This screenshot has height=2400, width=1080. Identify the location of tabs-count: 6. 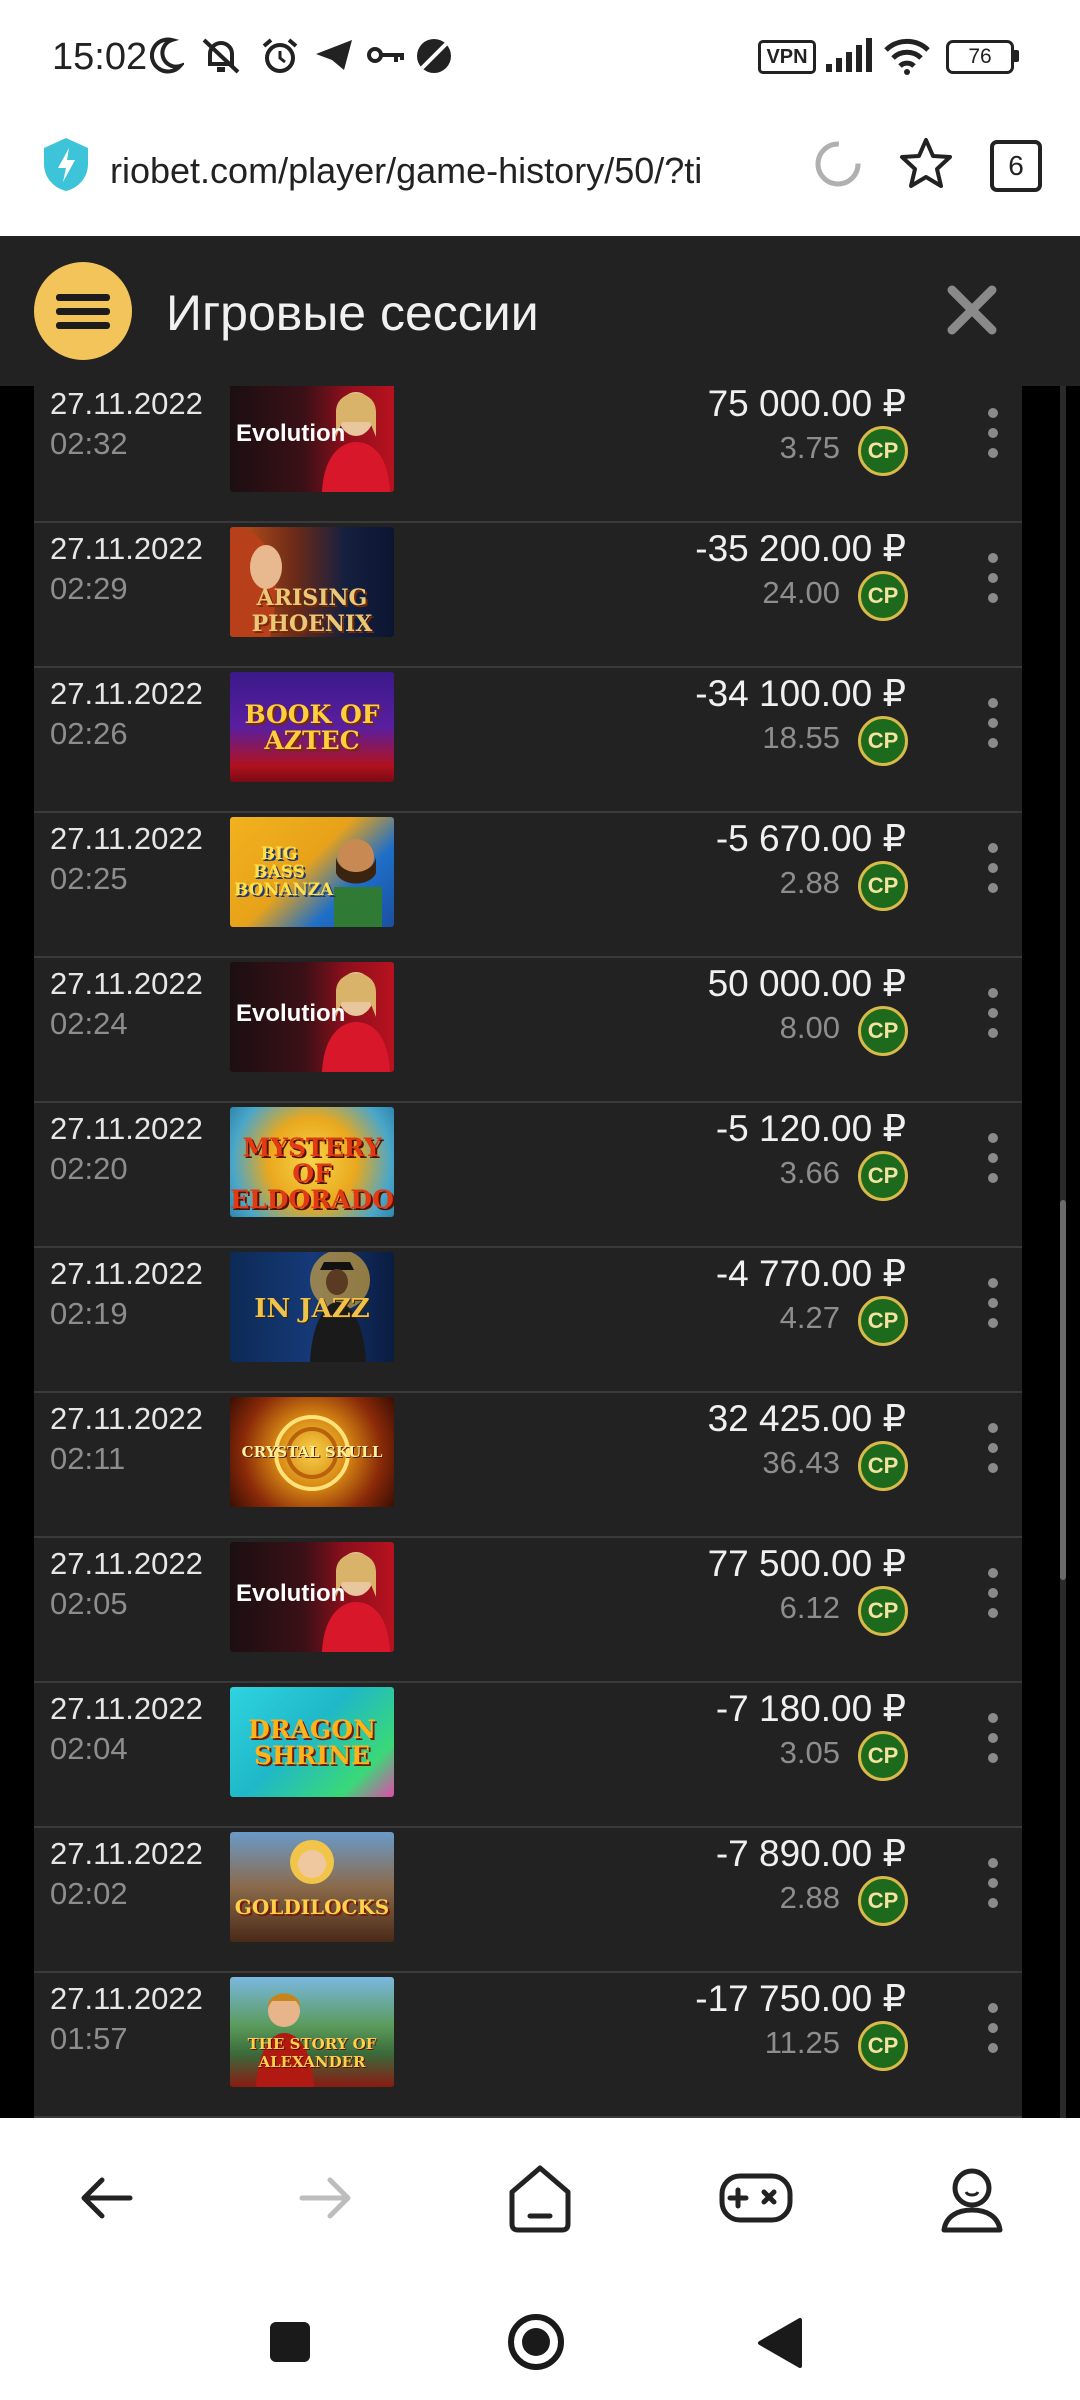
(1016, 165).